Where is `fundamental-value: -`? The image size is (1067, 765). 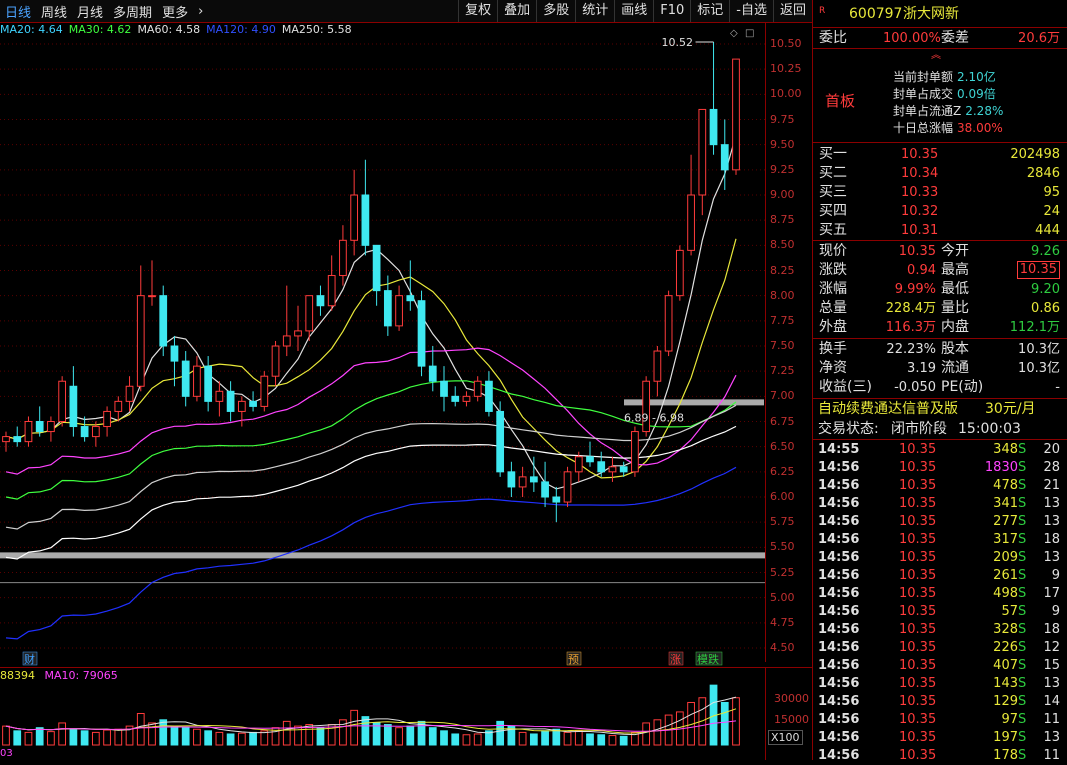
fundamental-value: - is located at coordinates (1057, 387).